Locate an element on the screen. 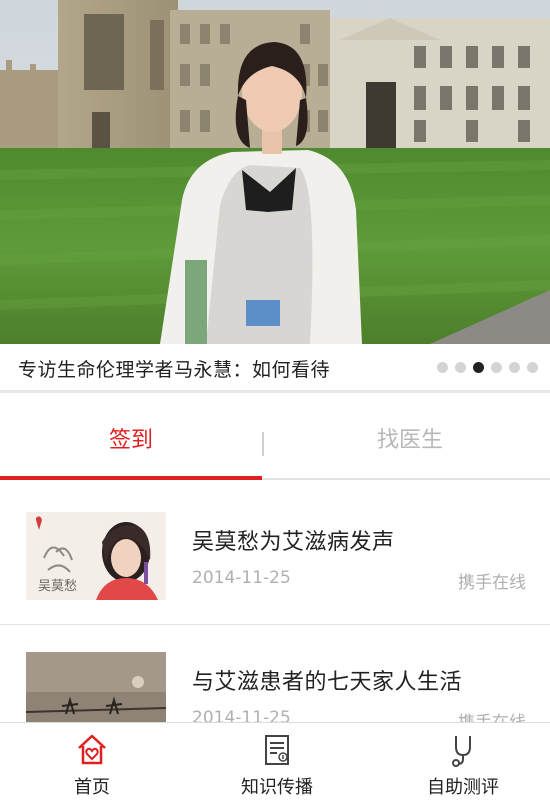 The image size is (550, 800). article-title: 与艾滋患者的七天家人生活 is located at coordinates (327, 682).